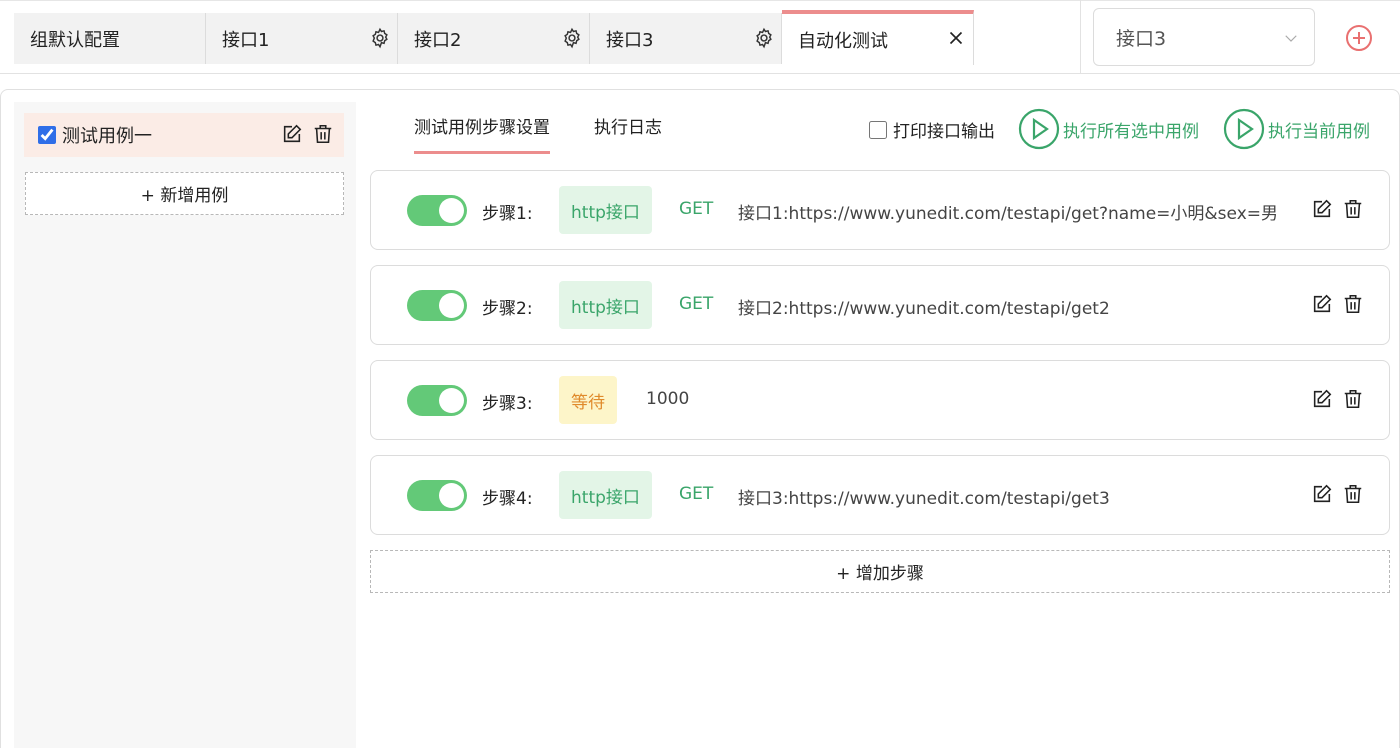  What do you see at coordinates (184, 135) in the screenshot?
I see `case-item: 测试用例一` at bounding box center [184, 135].